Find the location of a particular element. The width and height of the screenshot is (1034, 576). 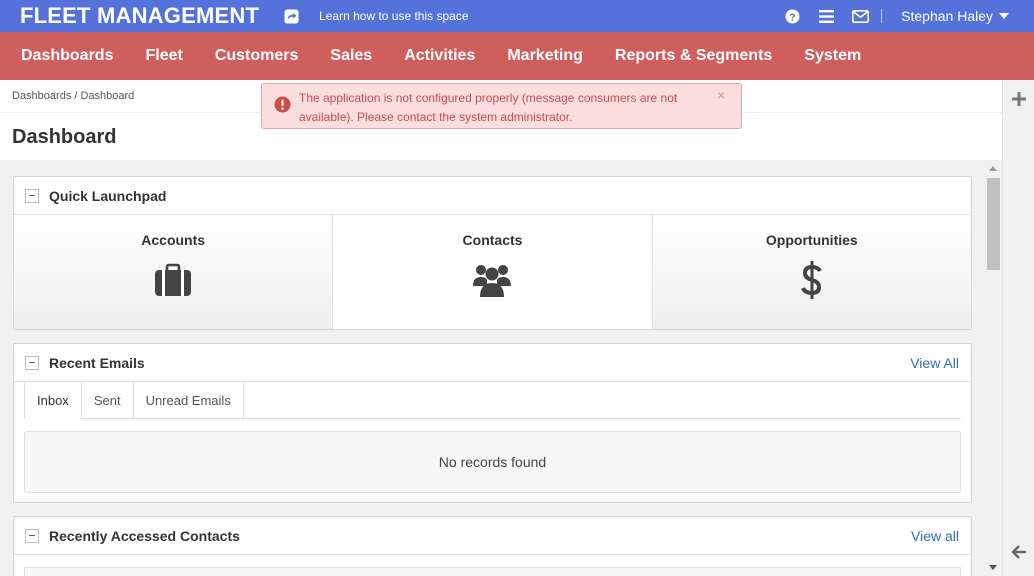

nav-item-marketing: Marketing is located at coordinates (545, 56).